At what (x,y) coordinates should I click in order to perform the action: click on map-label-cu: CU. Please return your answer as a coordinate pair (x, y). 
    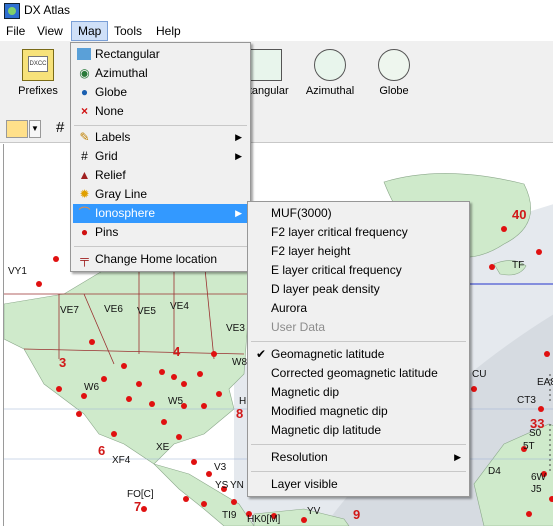
    Looking at the image, I should click on (479, 374).